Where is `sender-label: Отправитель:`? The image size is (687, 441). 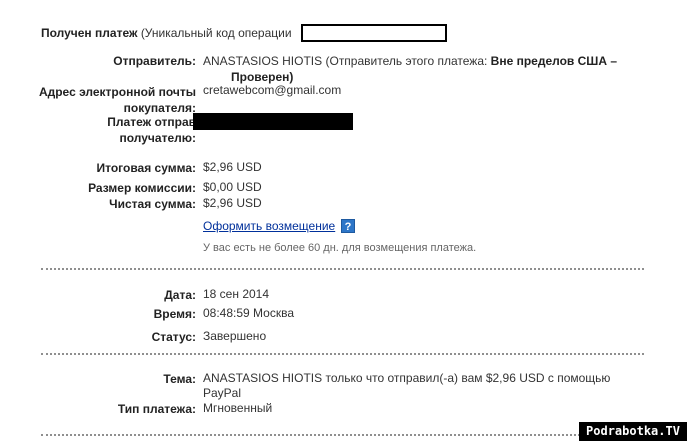
sender-label: Отправитель: is located at coordinates (154, 61).